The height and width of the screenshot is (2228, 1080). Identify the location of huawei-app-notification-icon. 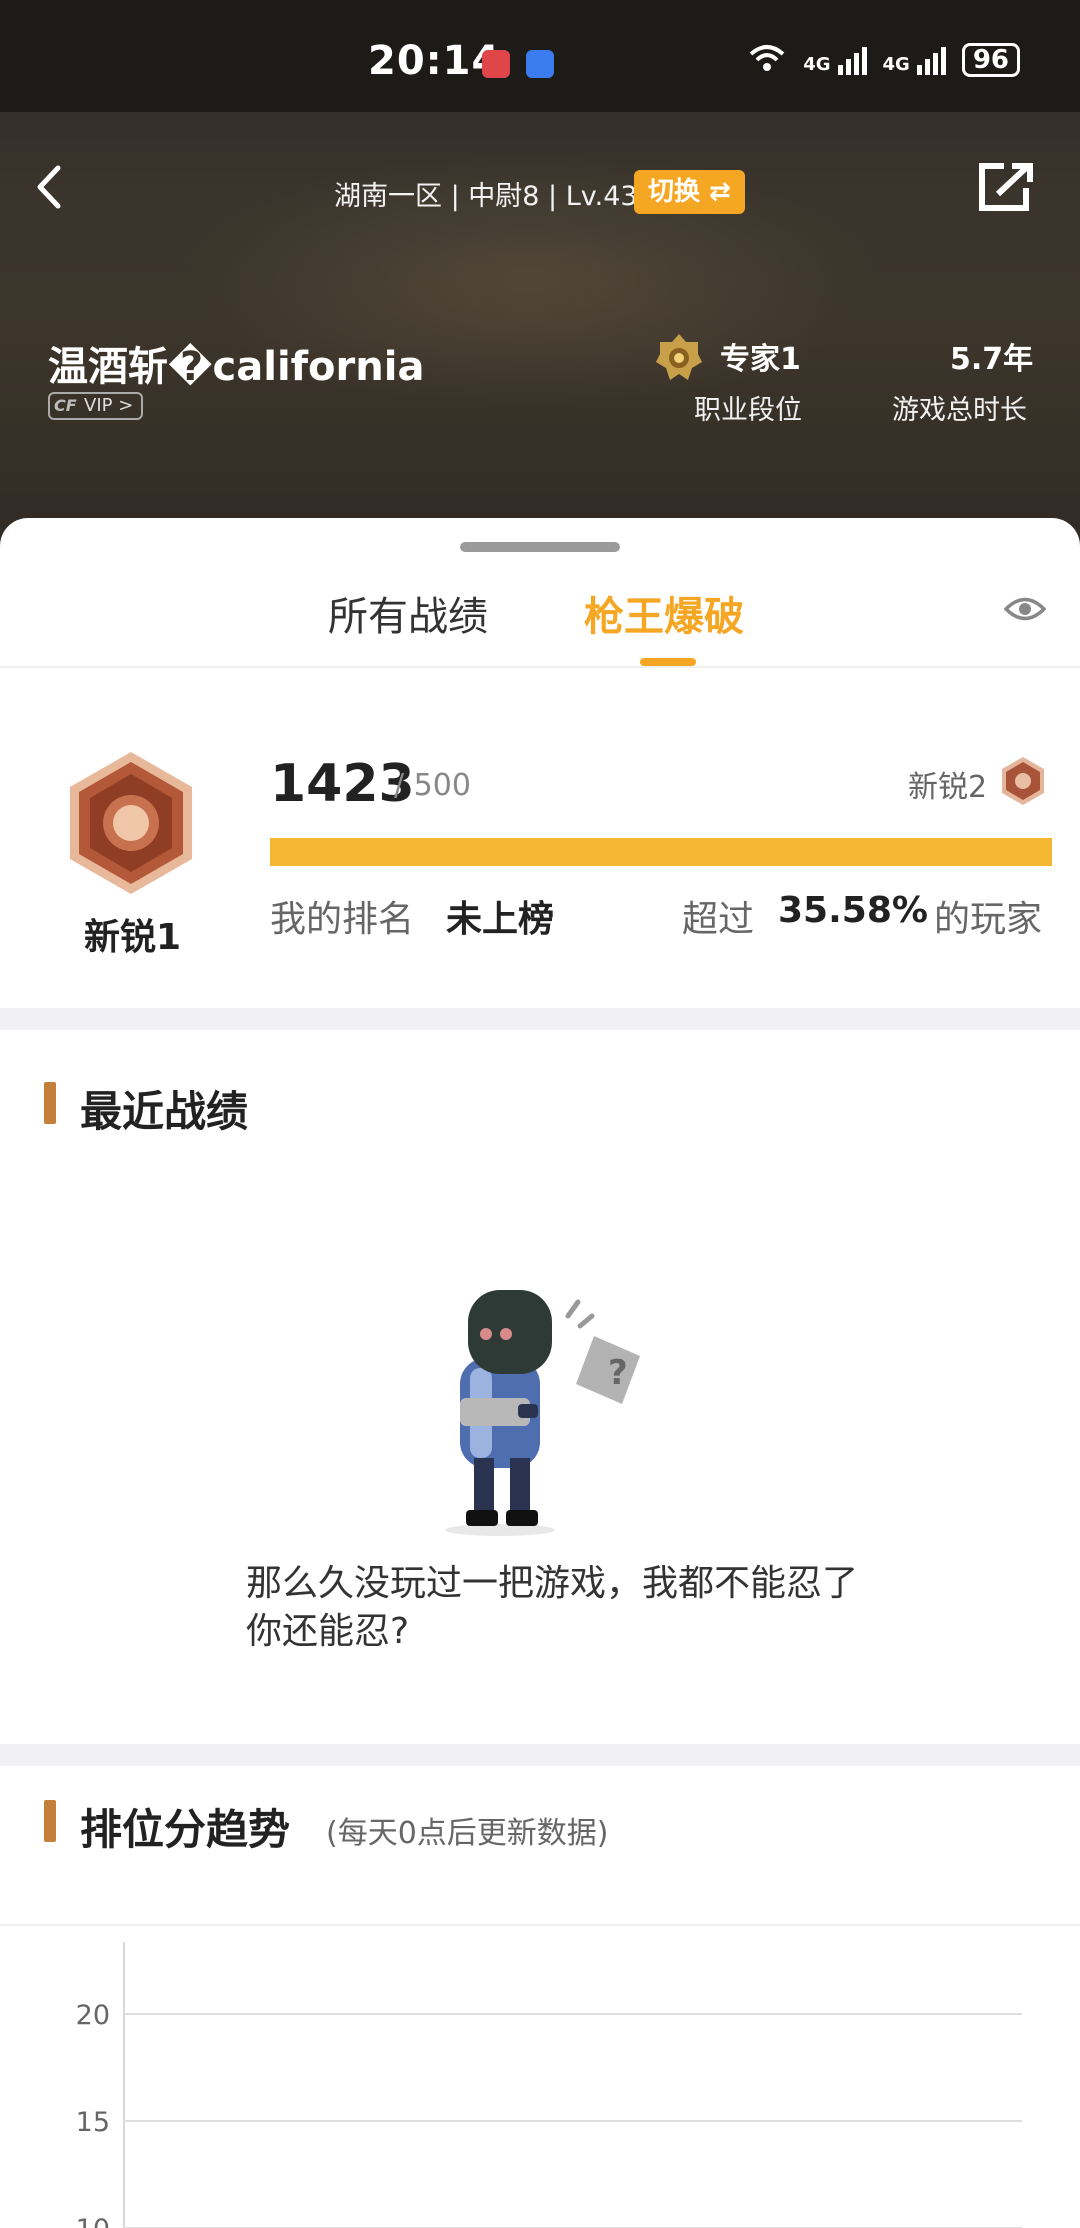
(496, 64).